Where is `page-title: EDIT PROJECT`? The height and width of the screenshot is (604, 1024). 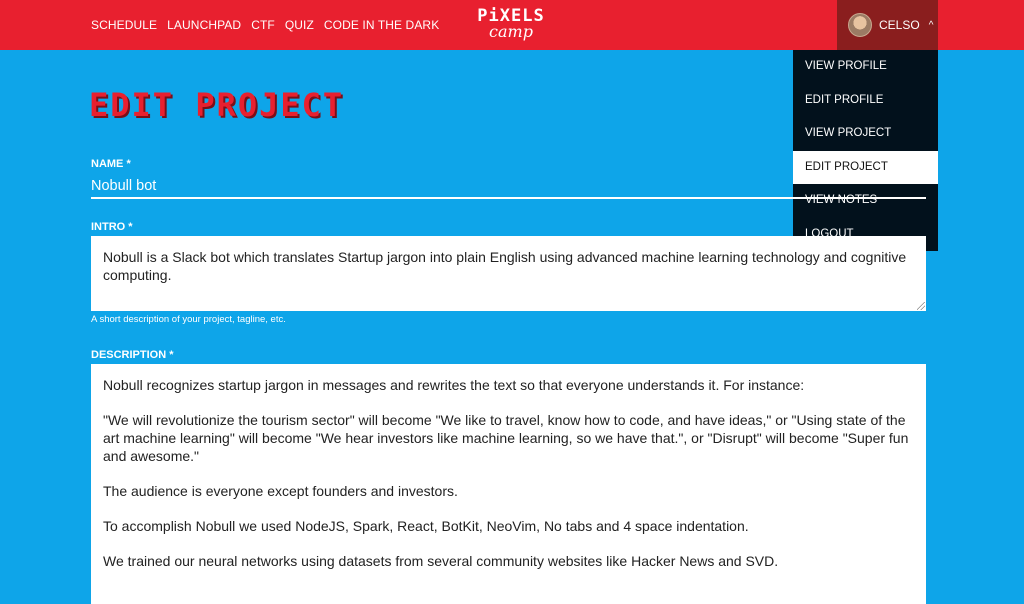
page-title: EDIT PROJECT is located at coordinates (217, 105).